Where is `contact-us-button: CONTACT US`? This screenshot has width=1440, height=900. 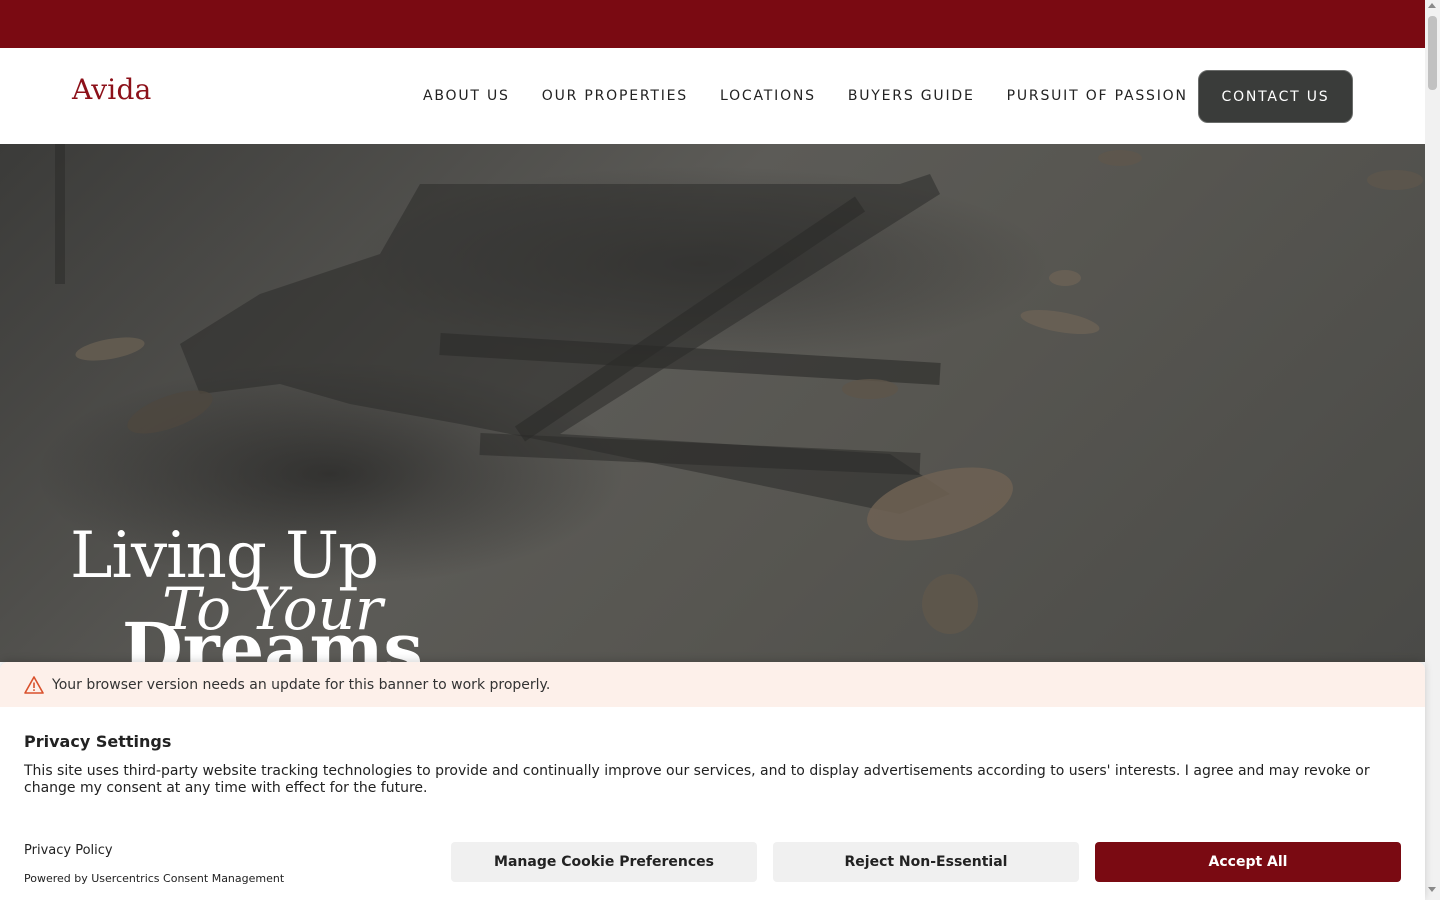
contact-us-button: CONTACT US is located at coordinates (1275, 96).